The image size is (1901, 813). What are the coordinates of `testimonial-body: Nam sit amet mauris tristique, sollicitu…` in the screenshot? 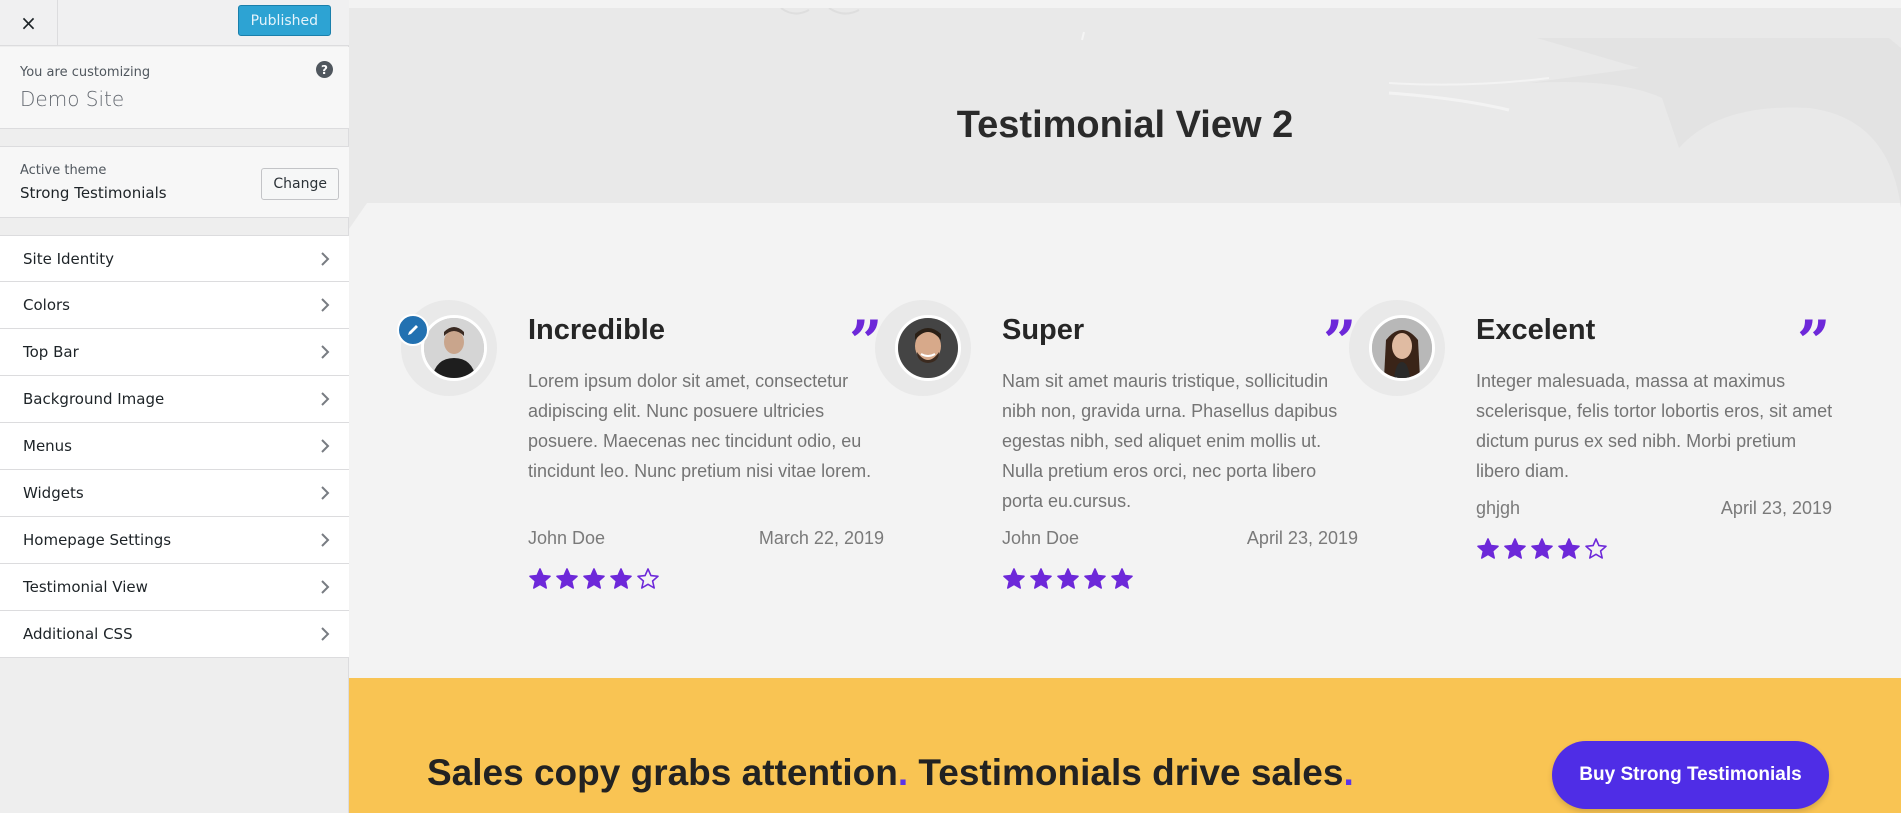 It's located at (1170, 441).